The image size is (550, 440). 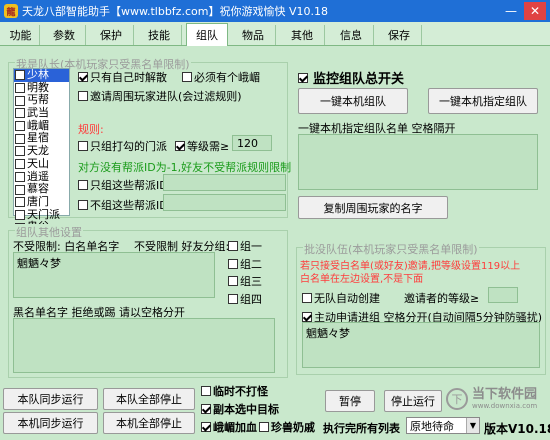 What do you see at coordinates (264, 427) in the screenshot?
I see `pet-feed-checkbox` at bounding box center [264, 427].